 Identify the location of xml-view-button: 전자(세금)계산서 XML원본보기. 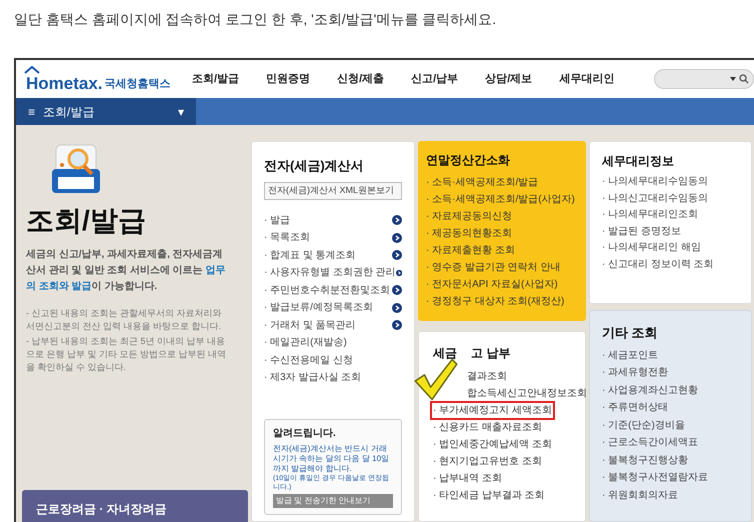
(333, 191).